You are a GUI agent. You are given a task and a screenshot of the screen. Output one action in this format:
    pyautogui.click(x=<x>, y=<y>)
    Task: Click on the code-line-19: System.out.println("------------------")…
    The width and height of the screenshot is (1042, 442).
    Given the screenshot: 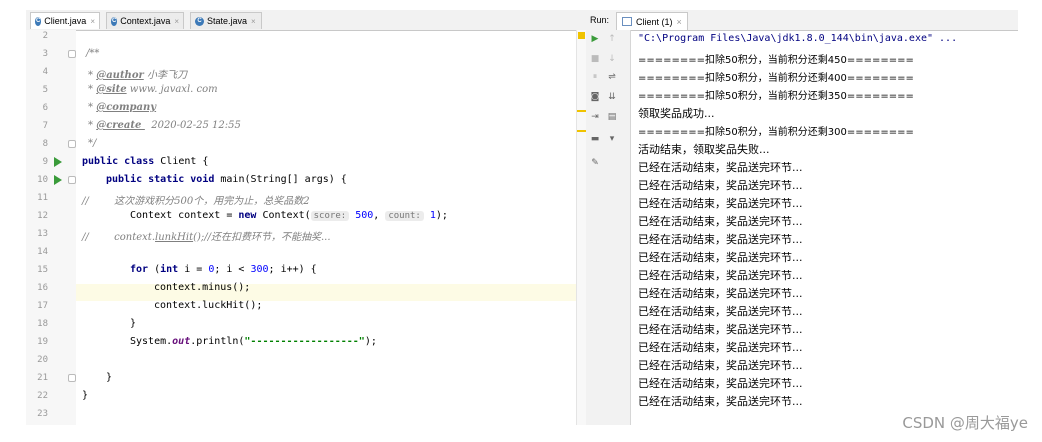 What is the action you would take?
    pyautogui.click(x=253, y=341)
    